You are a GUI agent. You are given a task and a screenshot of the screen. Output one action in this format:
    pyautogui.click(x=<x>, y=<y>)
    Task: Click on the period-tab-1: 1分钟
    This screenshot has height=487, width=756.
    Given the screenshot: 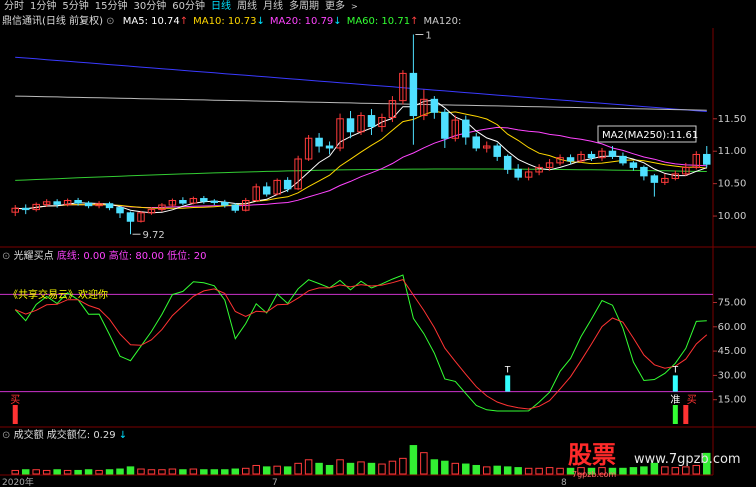 What is the action you would take?
    pyautogui.click(x=43, y=7)
    